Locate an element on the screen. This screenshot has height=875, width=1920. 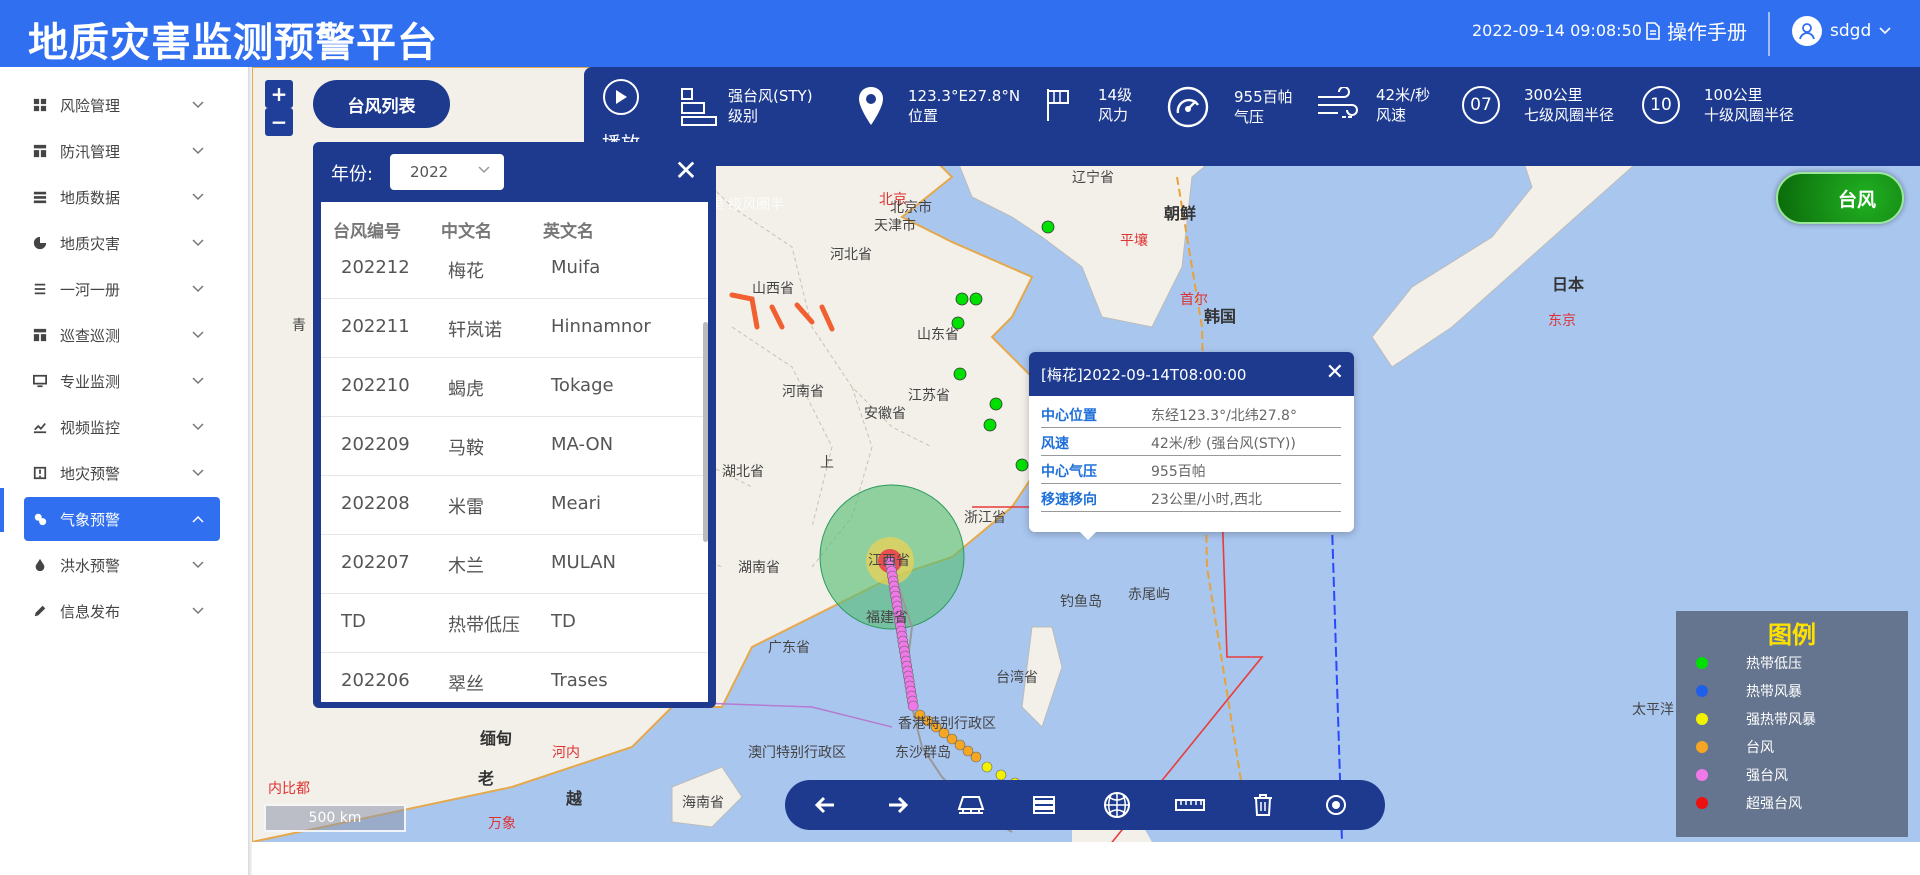
cell-chinese-name: 木兰 is located at coordinates (466, 566).